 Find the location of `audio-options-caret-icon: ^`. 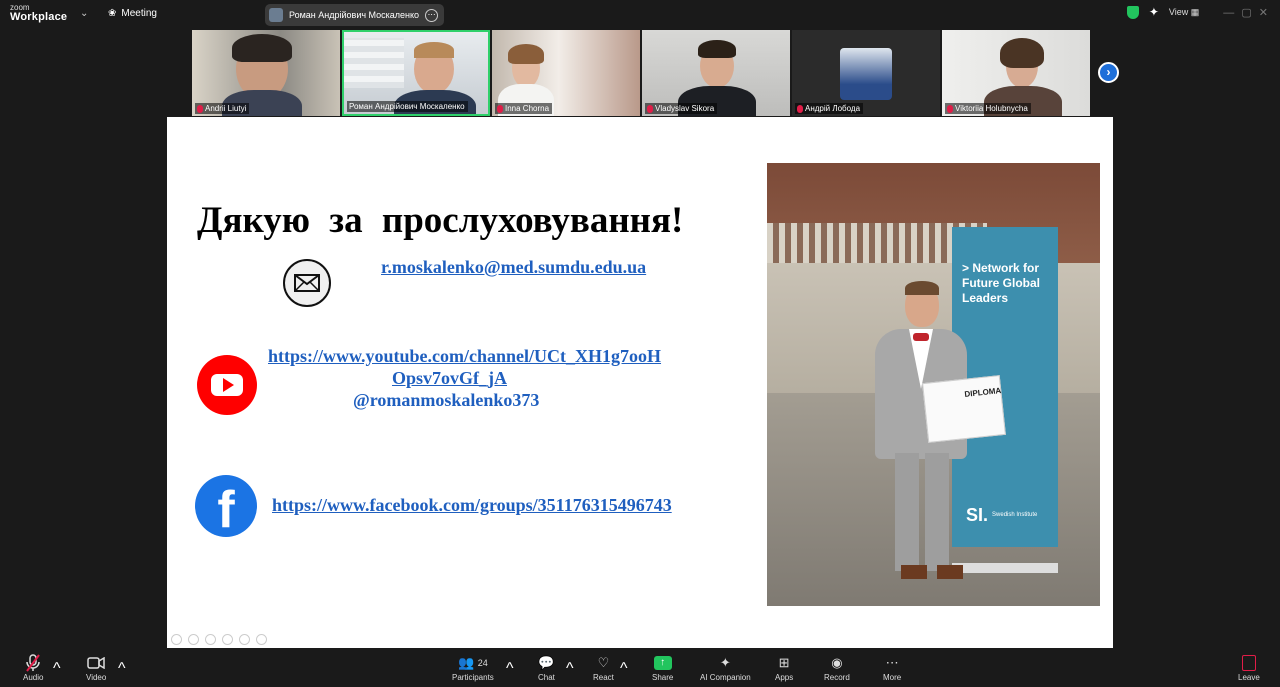

audio-options-caret-icon: ^ is located at coordinates (57, 669).